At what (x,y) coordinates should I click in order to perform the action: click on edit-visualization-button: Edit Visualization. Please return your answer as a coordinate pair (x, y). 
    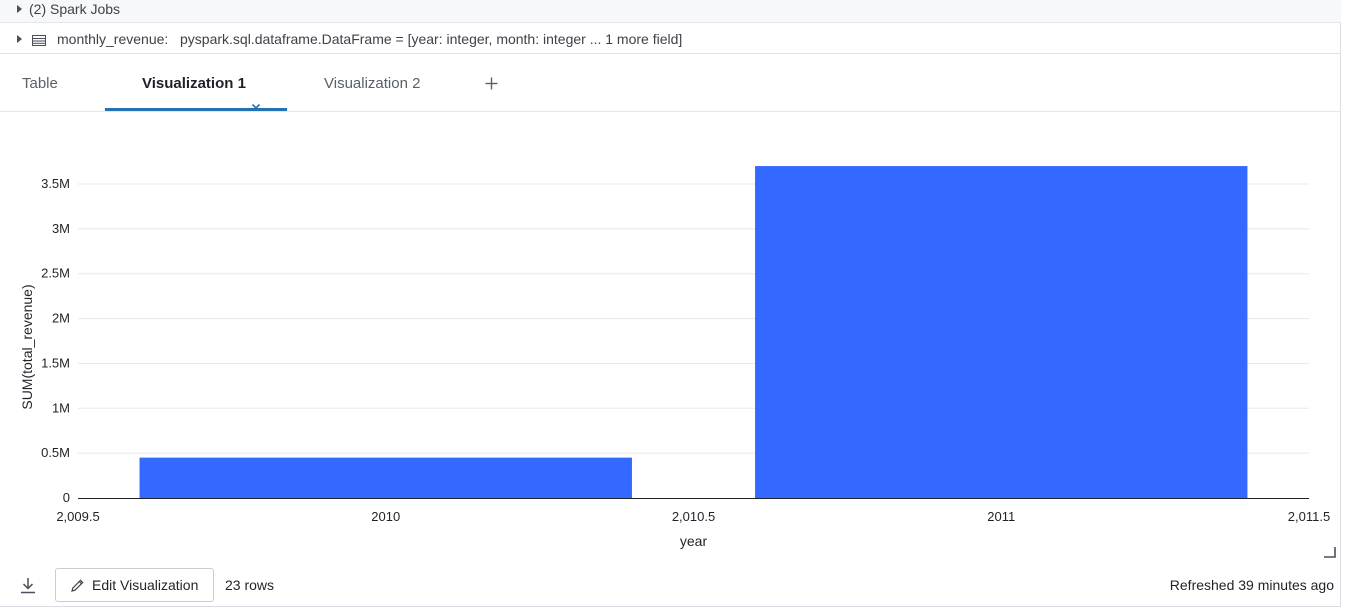
    Looking at the image, I should click on (134, 585).